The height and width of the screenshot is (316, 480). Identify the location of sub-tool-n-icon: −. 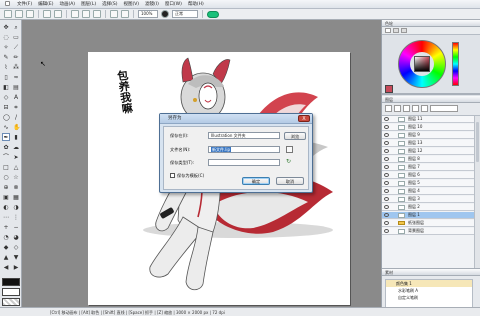
(16, 227).